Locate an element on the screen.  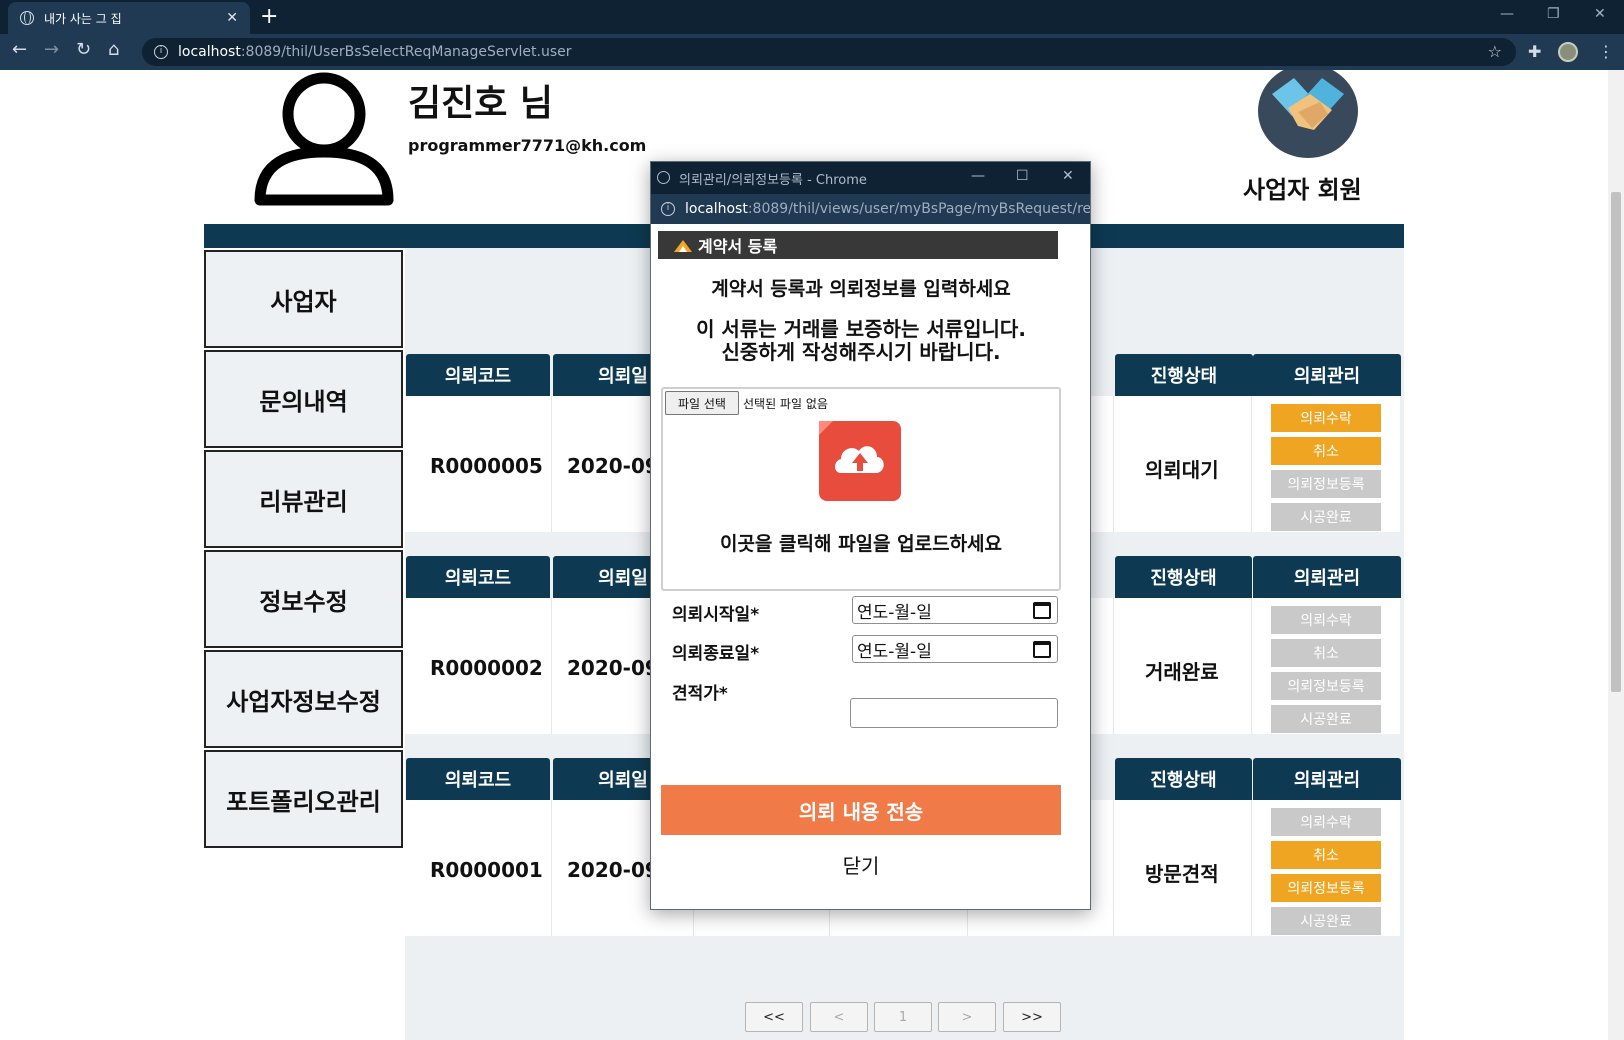
sidebar-item-reviews: 리뷰관리 is located at coordinates (303, 499).